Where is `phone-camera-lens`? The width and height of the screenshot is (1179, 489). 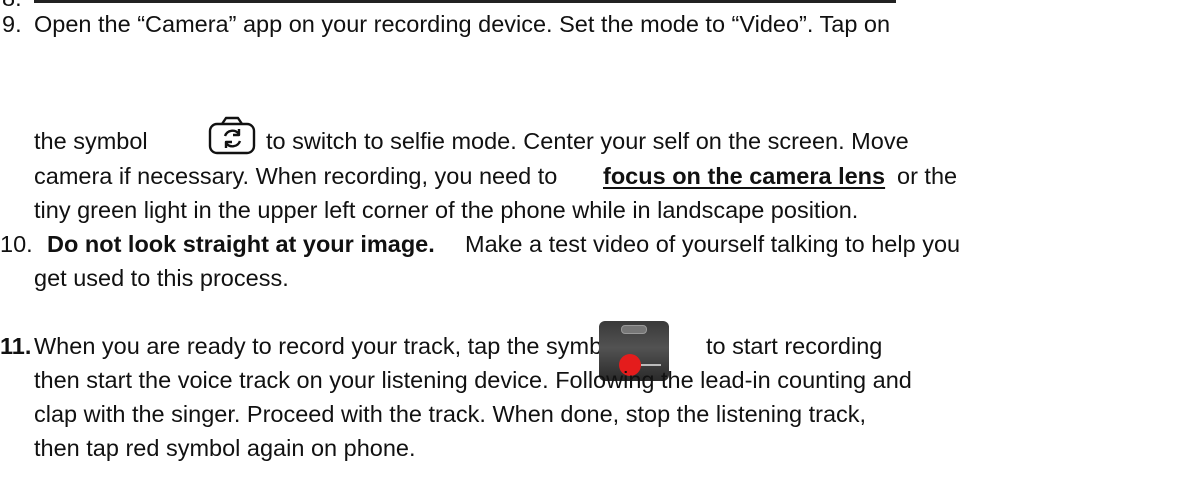 phone-camera-lens is located at coordinates (634, 329).